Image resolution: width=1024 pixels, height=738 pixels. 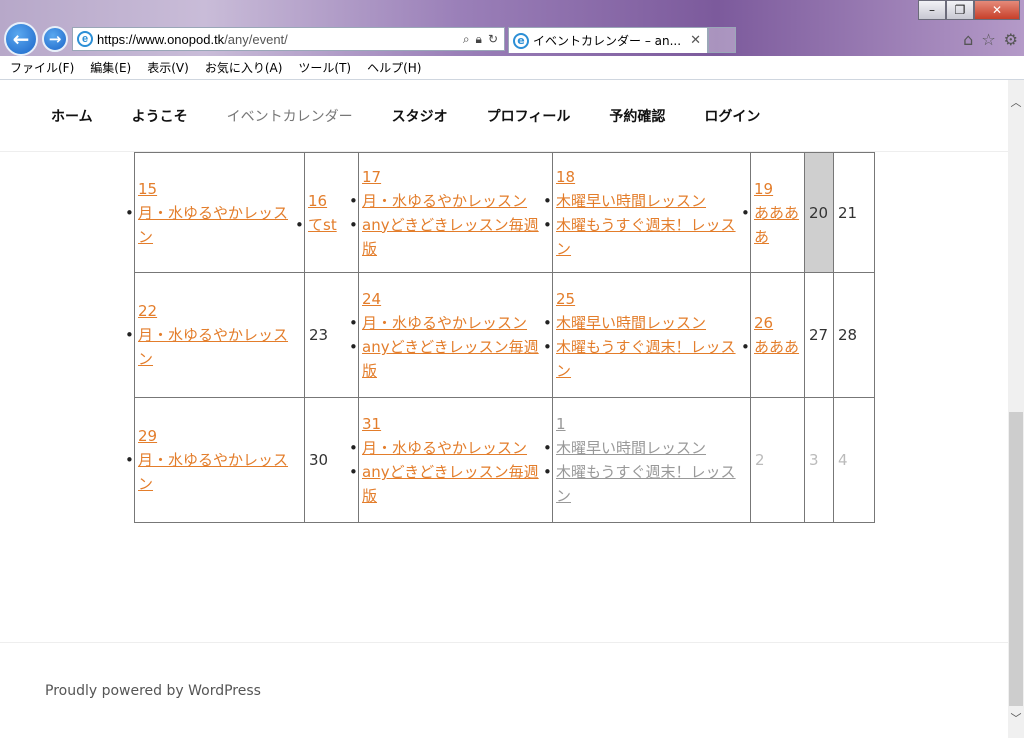 What do you see at coordinates (732, 116) in the screenshot?
I see `nav-item: ログイン` at bounding box center [732, 116].